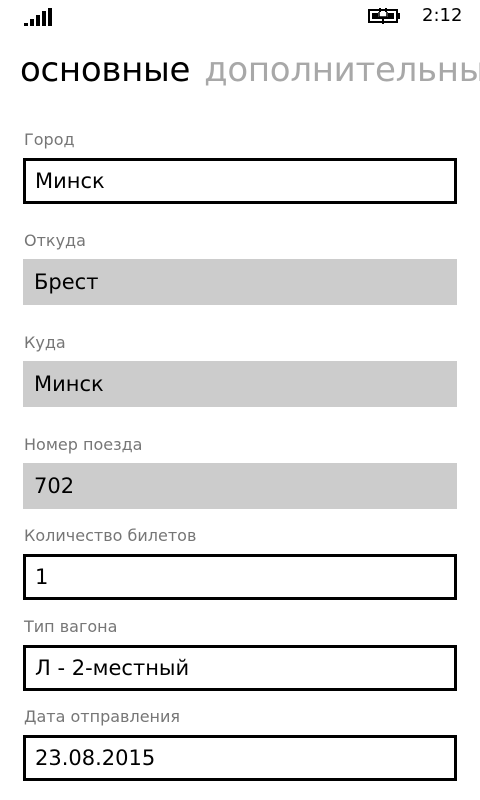  What do you see at coordinates (240, 758) in the screenshot?
I see `departure-date-picker: 23.08.2015` at bounding box center [240, 758].